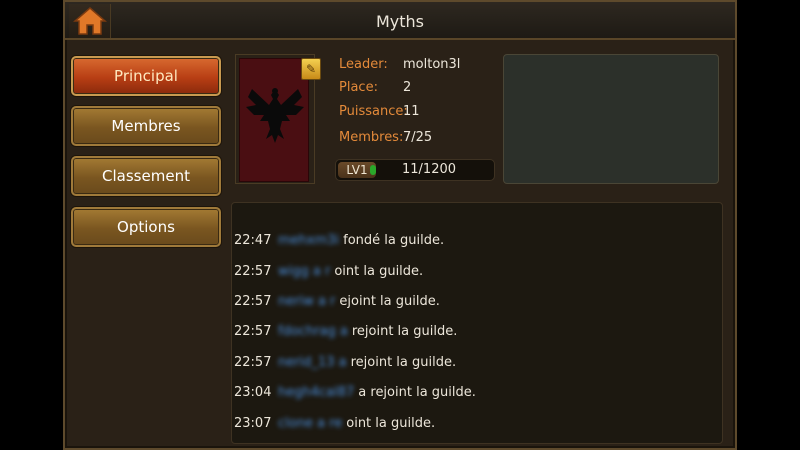 This screenshot has width=800, height=450. What do you see at coordinates (373, 111) in the screenshot?
I see `power-label: Puissance:` at bounding box center [373, 111].